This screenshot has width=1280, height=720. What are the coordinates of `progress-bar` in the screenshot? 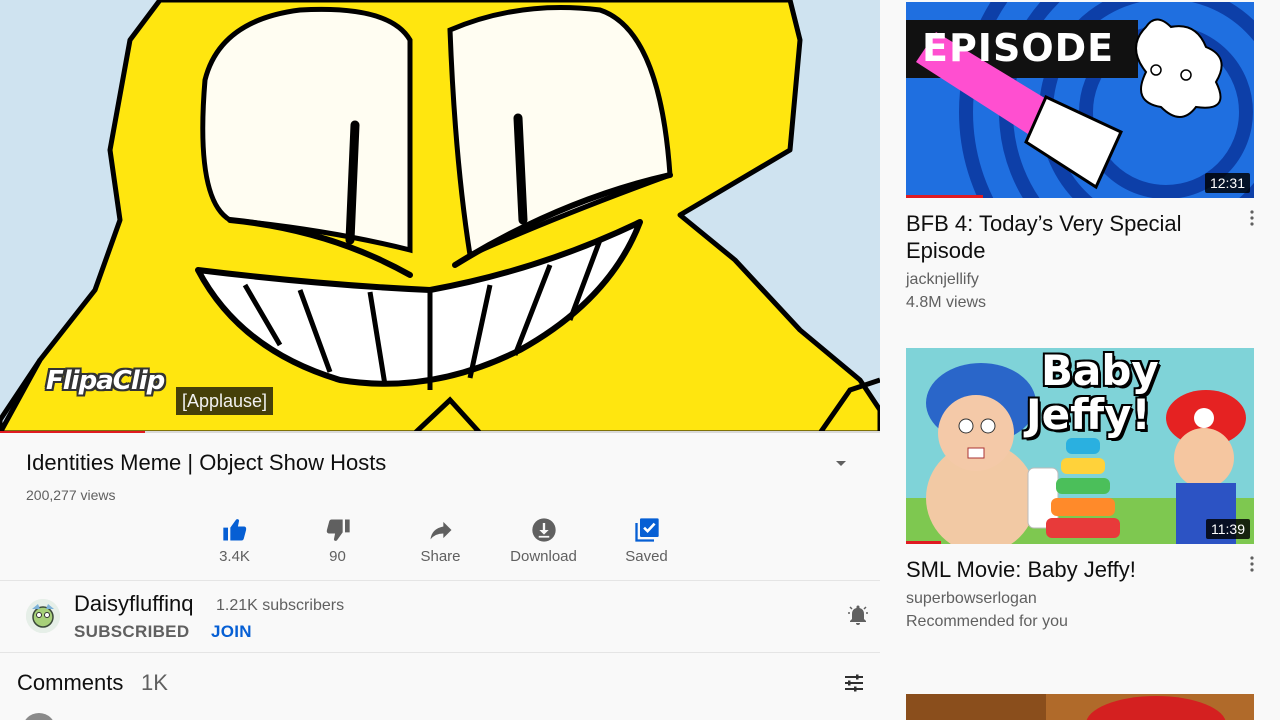 It's located at (440, 432).